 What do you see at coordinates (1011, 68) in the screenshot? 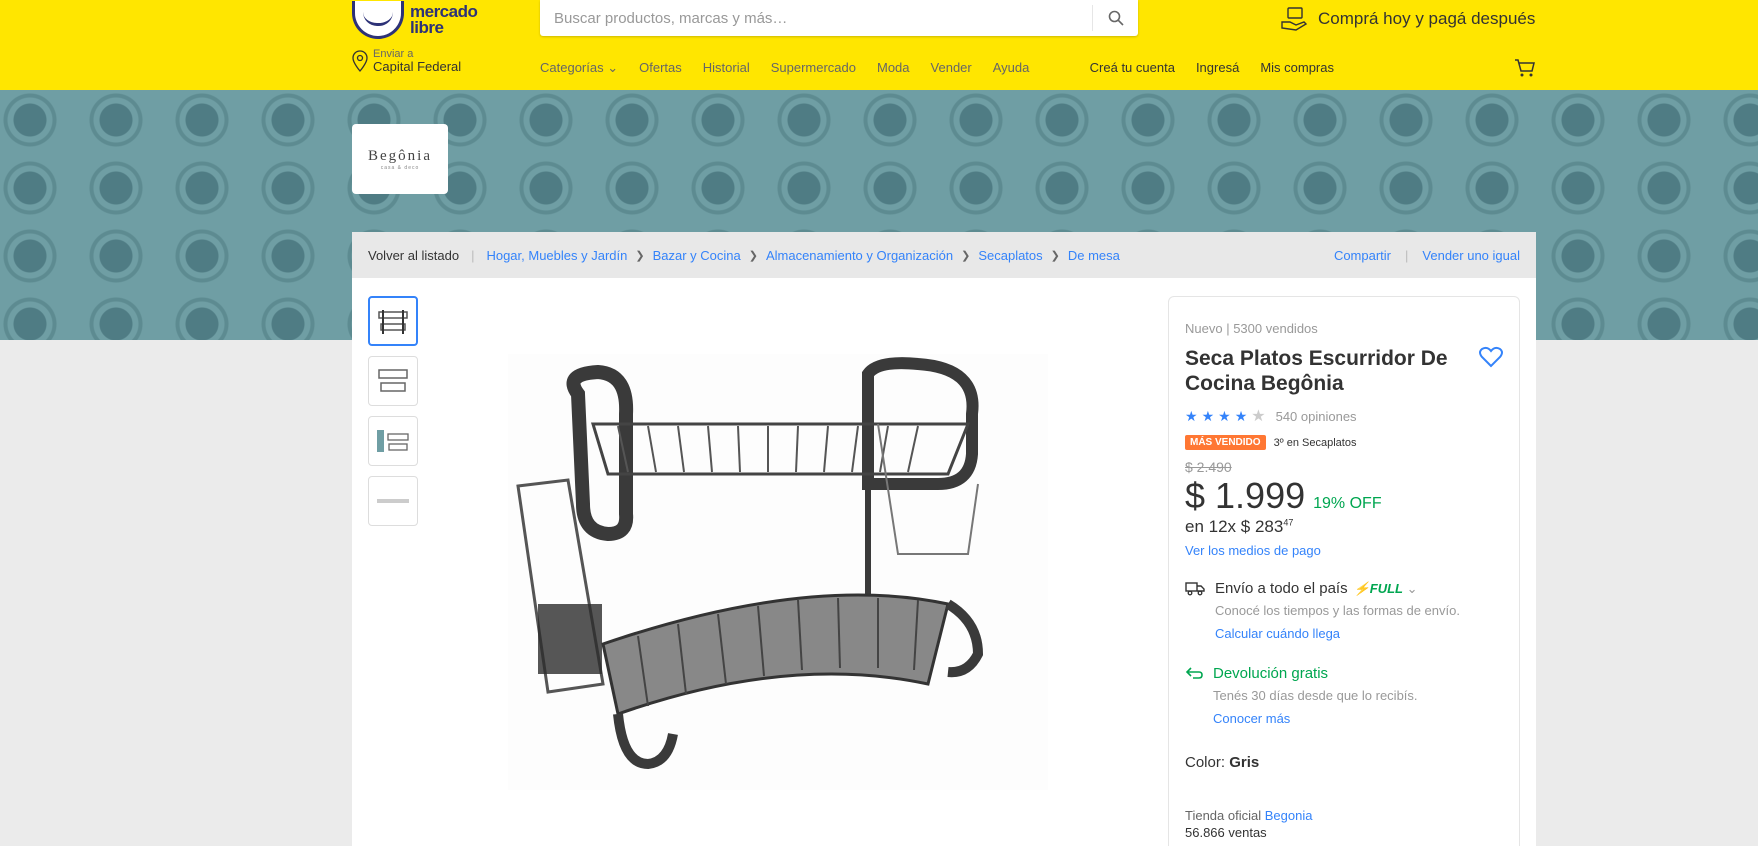
I see `nav-ayuda: Ayuda` at bounding box center [1011, 68].